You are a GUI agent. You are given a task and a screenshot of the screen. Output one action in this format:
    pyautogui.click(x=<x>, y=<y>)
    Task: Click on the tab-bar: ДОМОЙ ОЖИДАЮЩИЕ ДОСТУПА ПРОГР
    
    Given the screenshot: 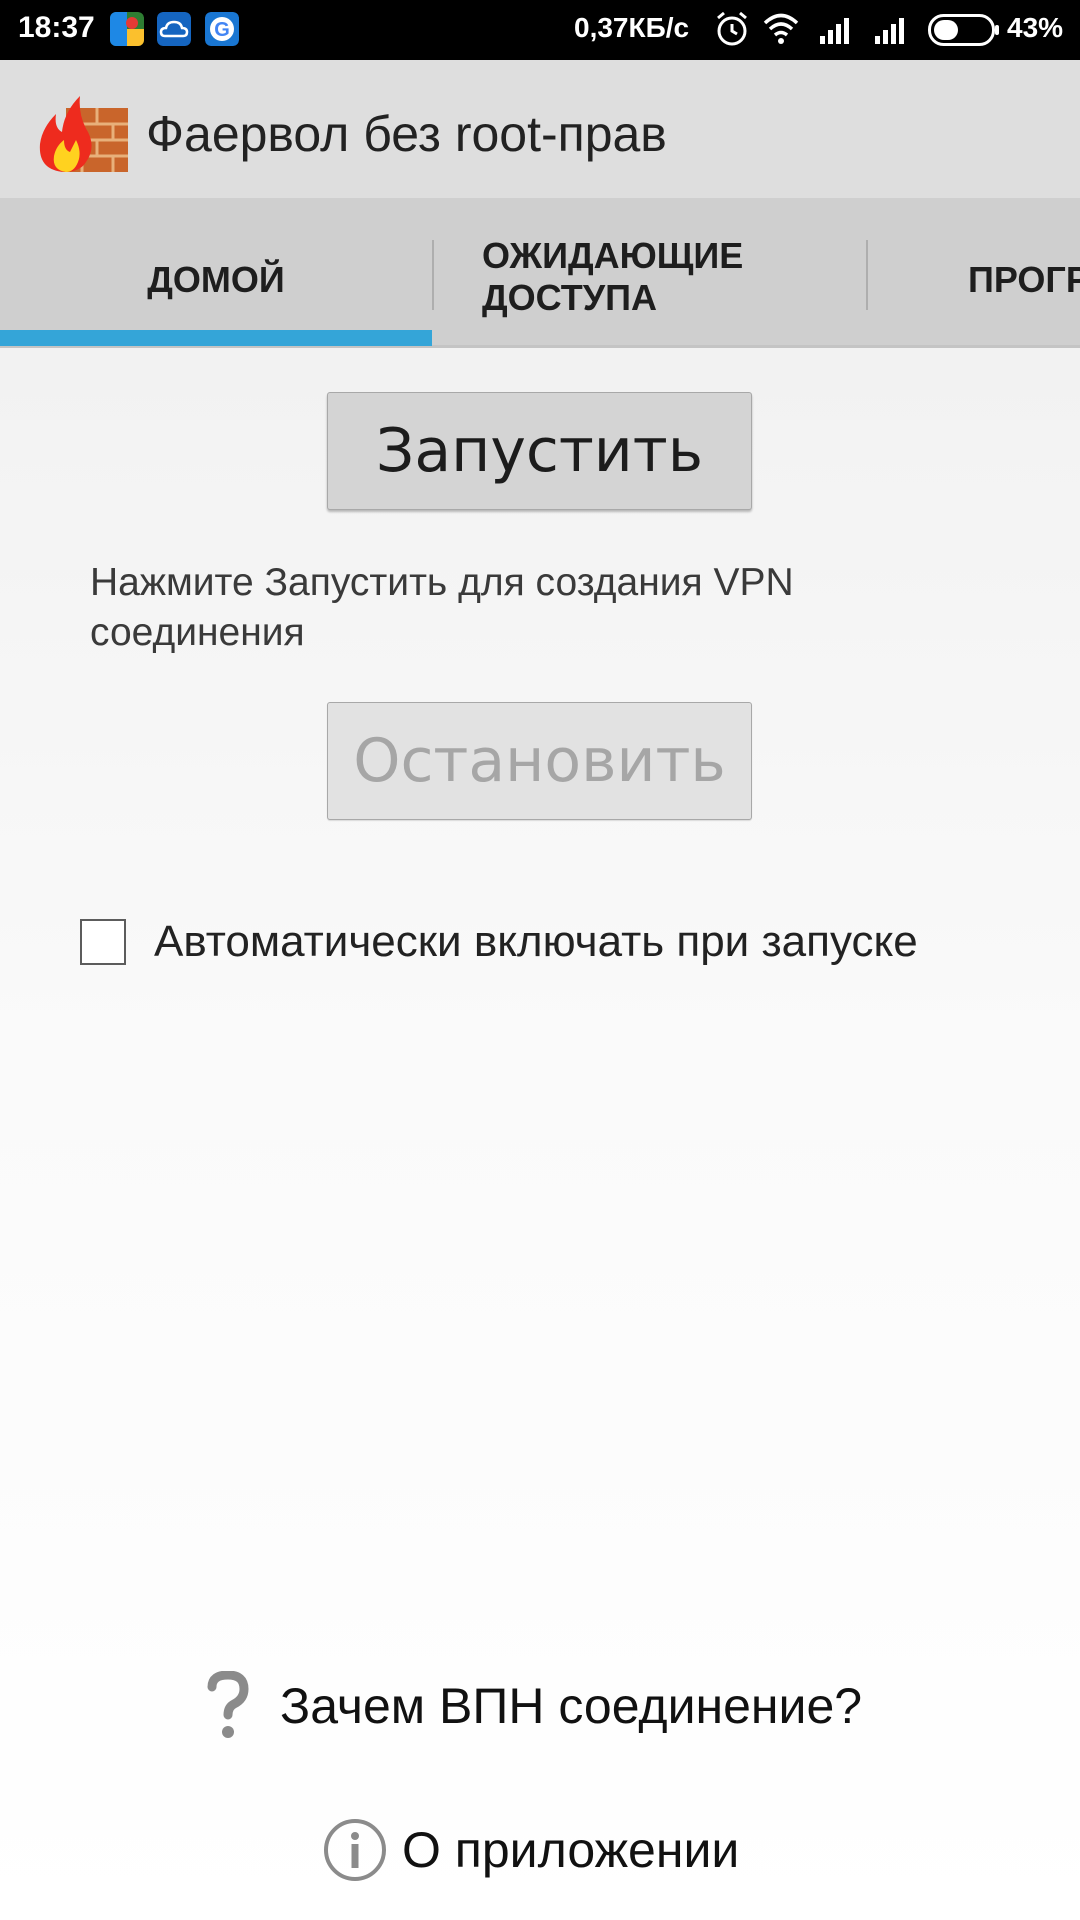 What is the action you would take?
    pyautogui.click(x=540, y=273)
    